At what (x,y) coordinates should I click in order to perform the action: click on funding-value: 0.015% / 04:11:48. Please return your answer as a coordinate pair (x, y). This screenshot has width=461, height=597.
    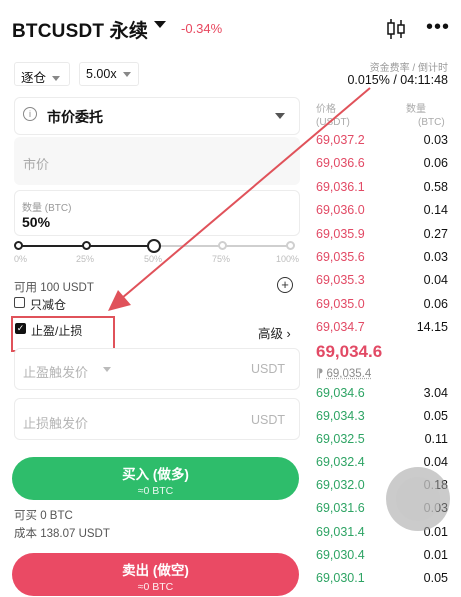
    Looking at the image, I should click on (397, 80).